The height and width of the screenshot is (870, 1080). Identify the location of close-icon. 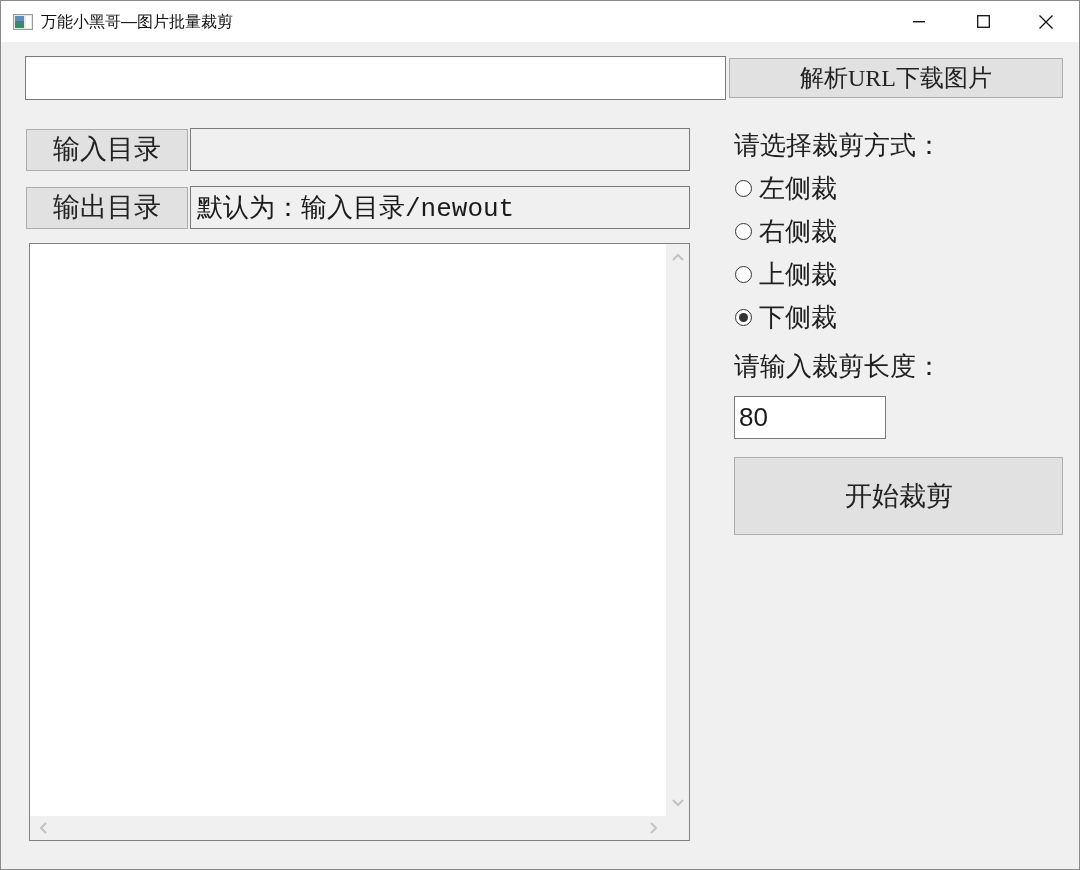
(1046, 21).